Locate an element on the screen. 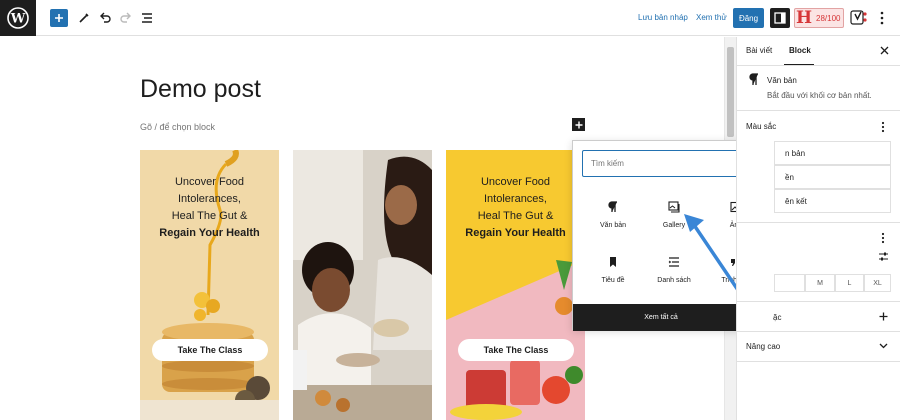 The width and height of the screenshot is (900, 420). undo-button is located at coordinates (105, 18).